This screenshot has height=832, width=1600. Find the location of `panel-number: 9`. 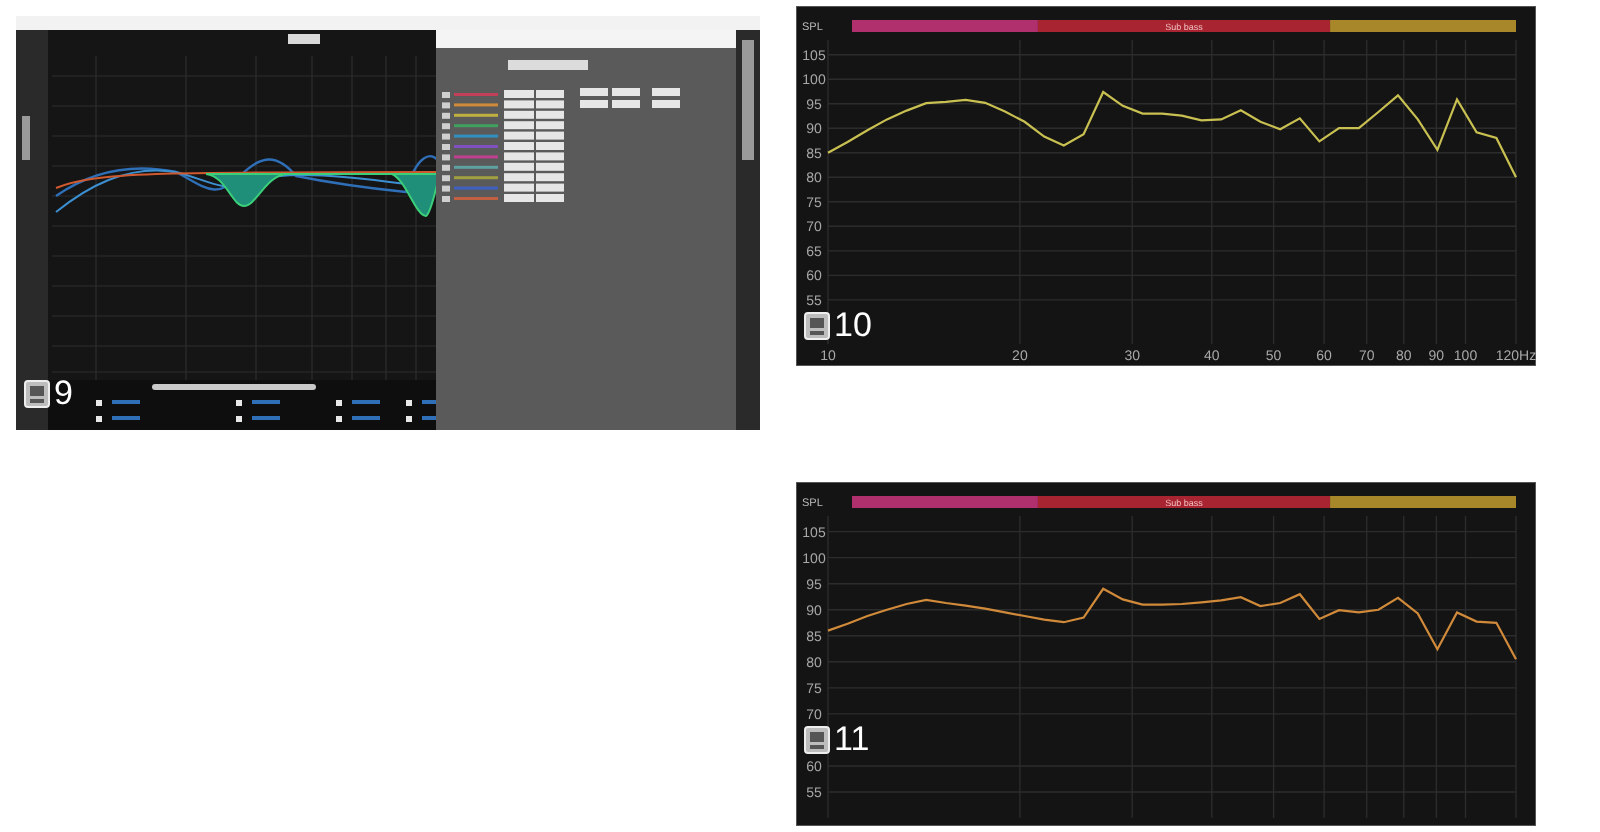

panel-number: 9 is located at coordinates (63, 394).